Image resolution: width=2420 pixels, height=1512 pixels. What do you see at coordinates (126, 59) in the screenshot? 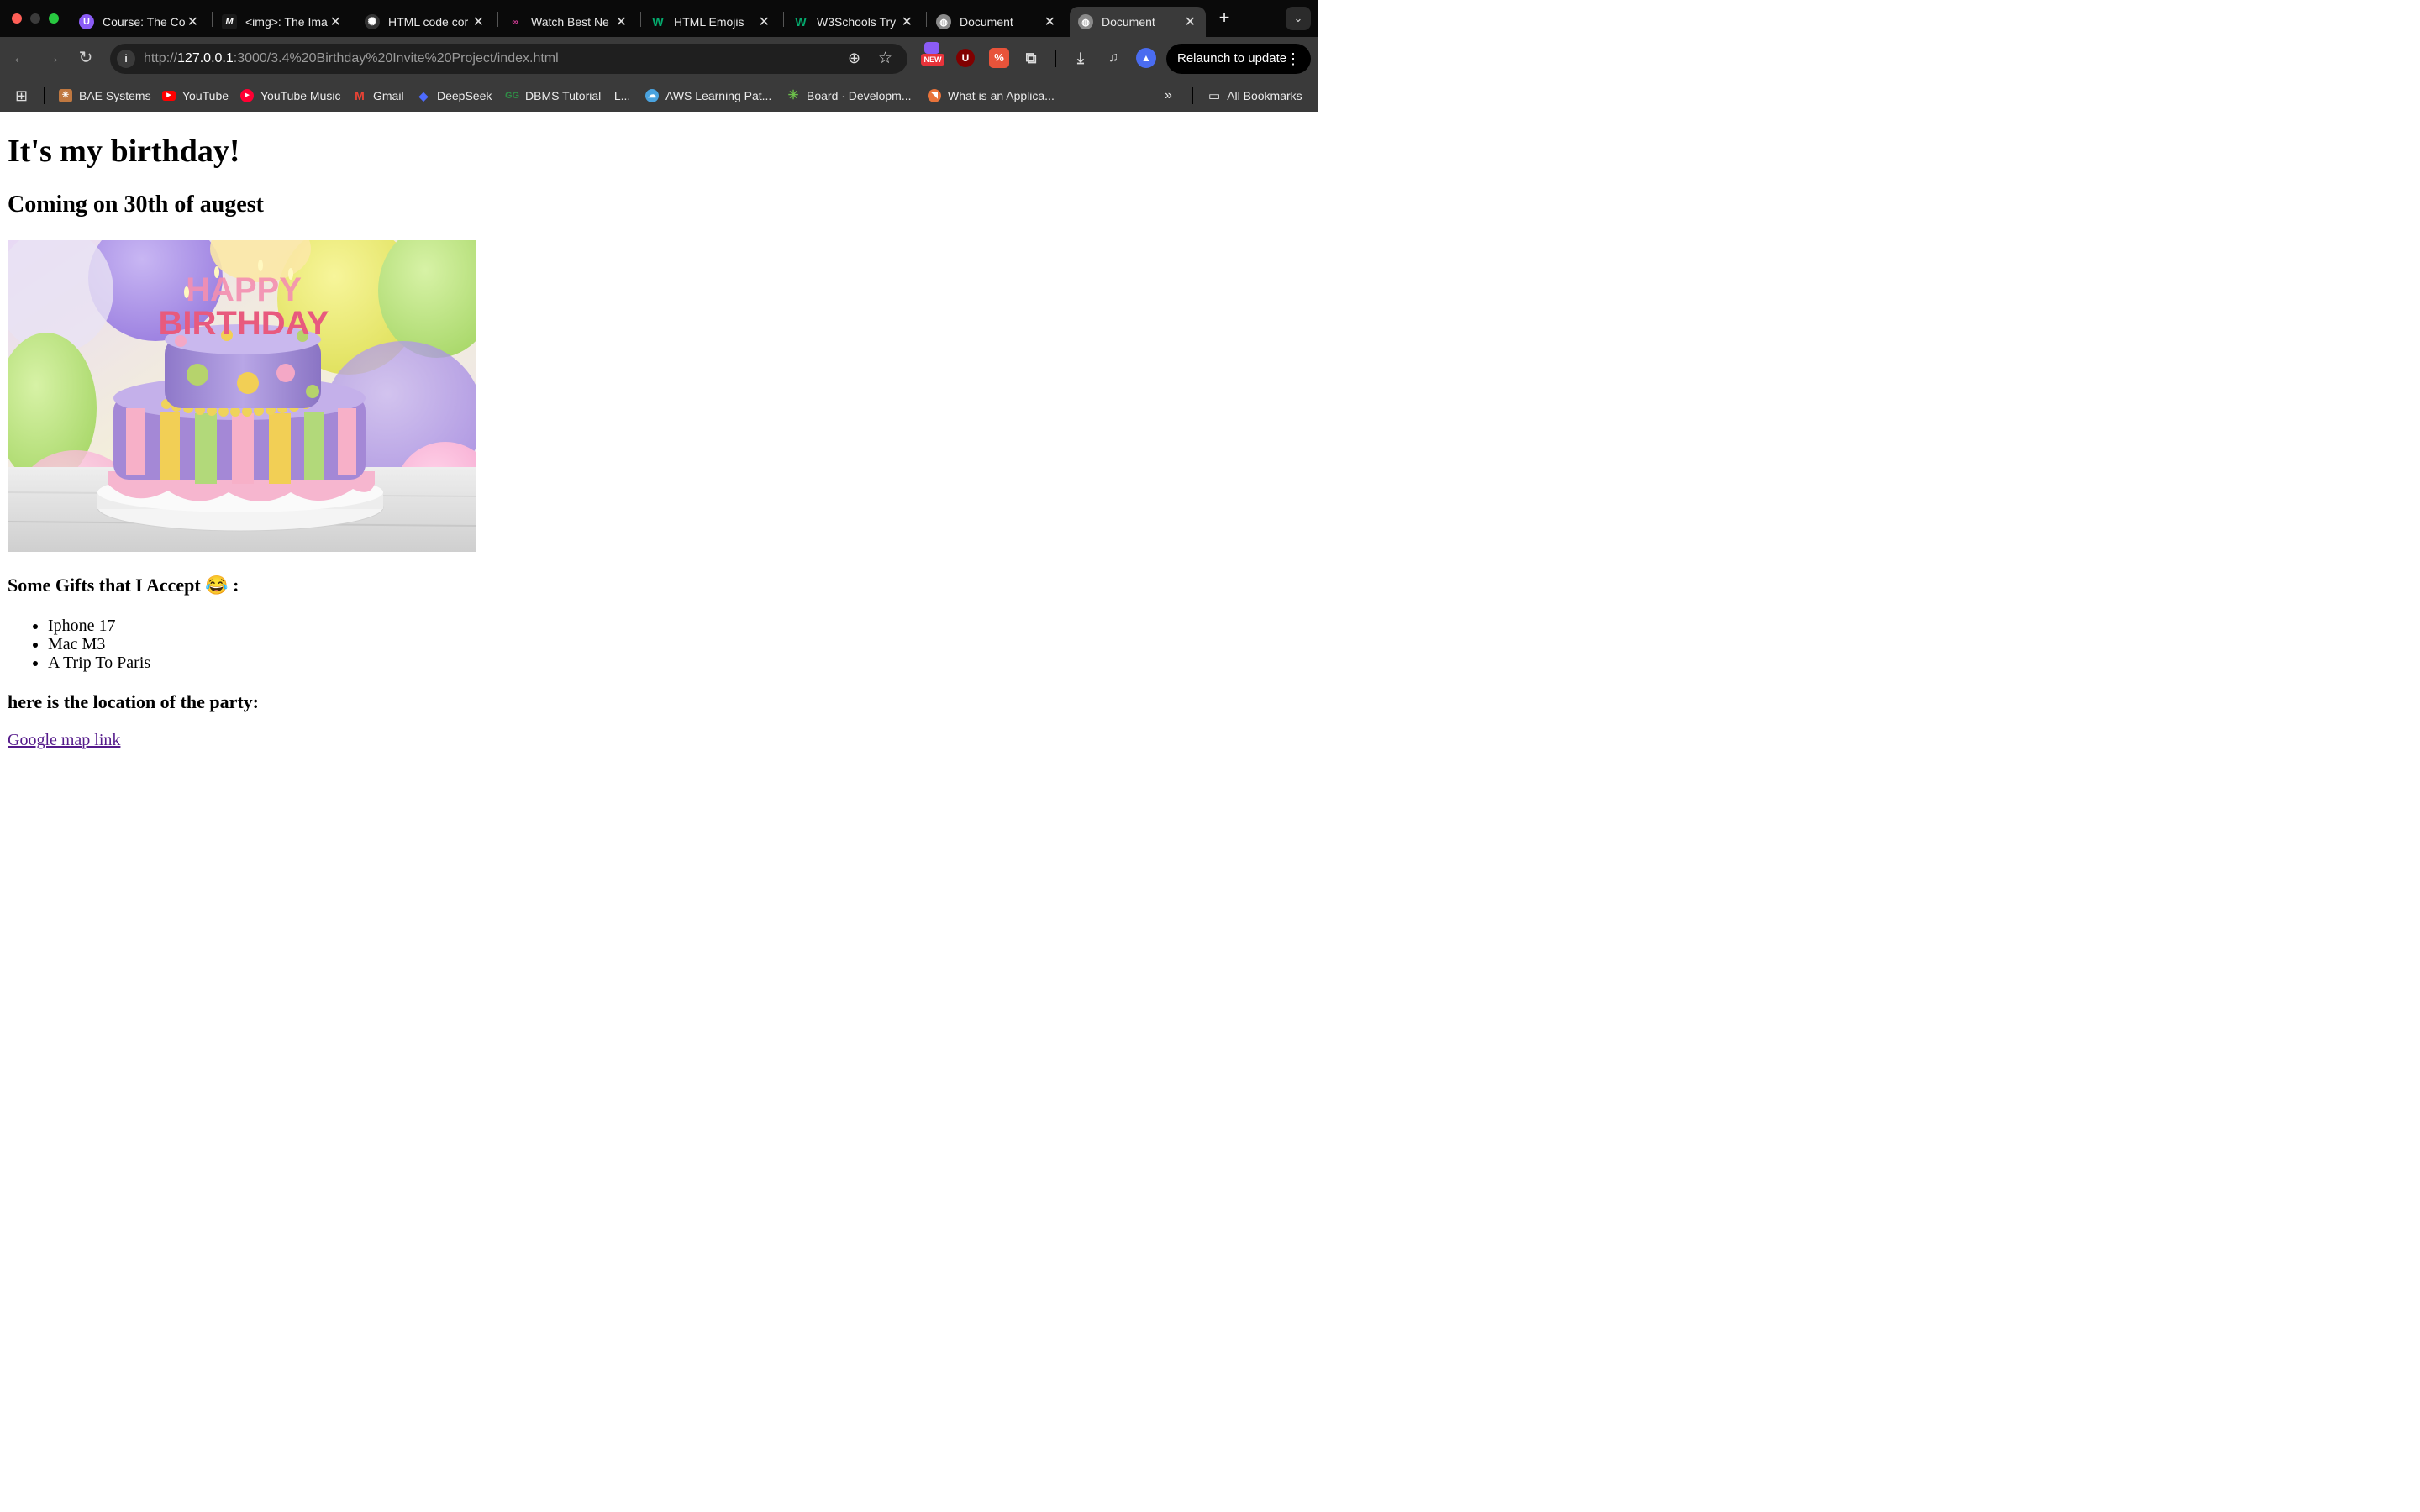
I see `site-info-icon: i` at bounding box center [126, 59].